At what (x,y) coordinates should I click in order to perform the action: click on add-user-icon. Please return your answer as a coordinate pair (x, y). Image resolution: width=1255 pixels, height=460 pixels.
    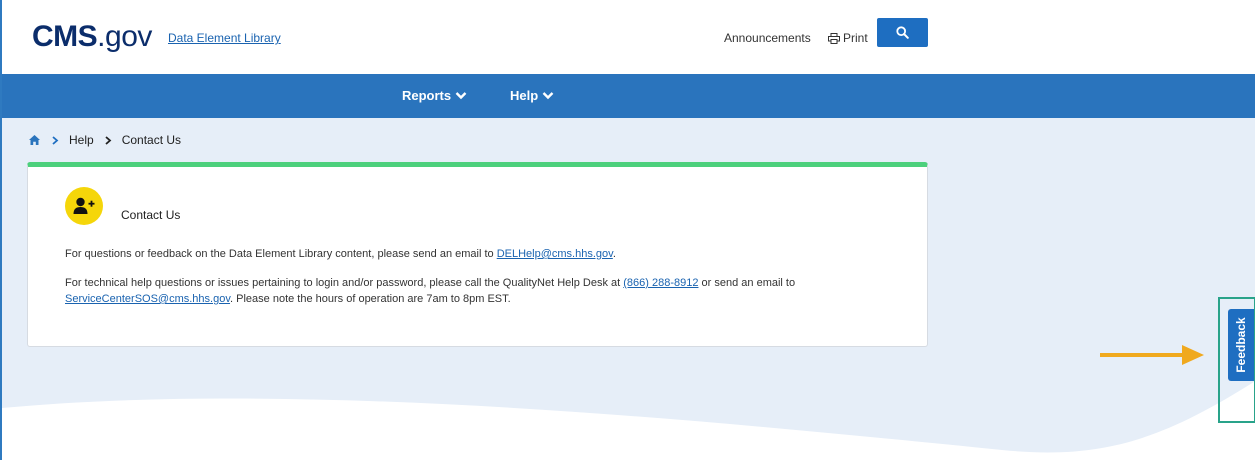
    Looking at the image, I should click on (84, 205).